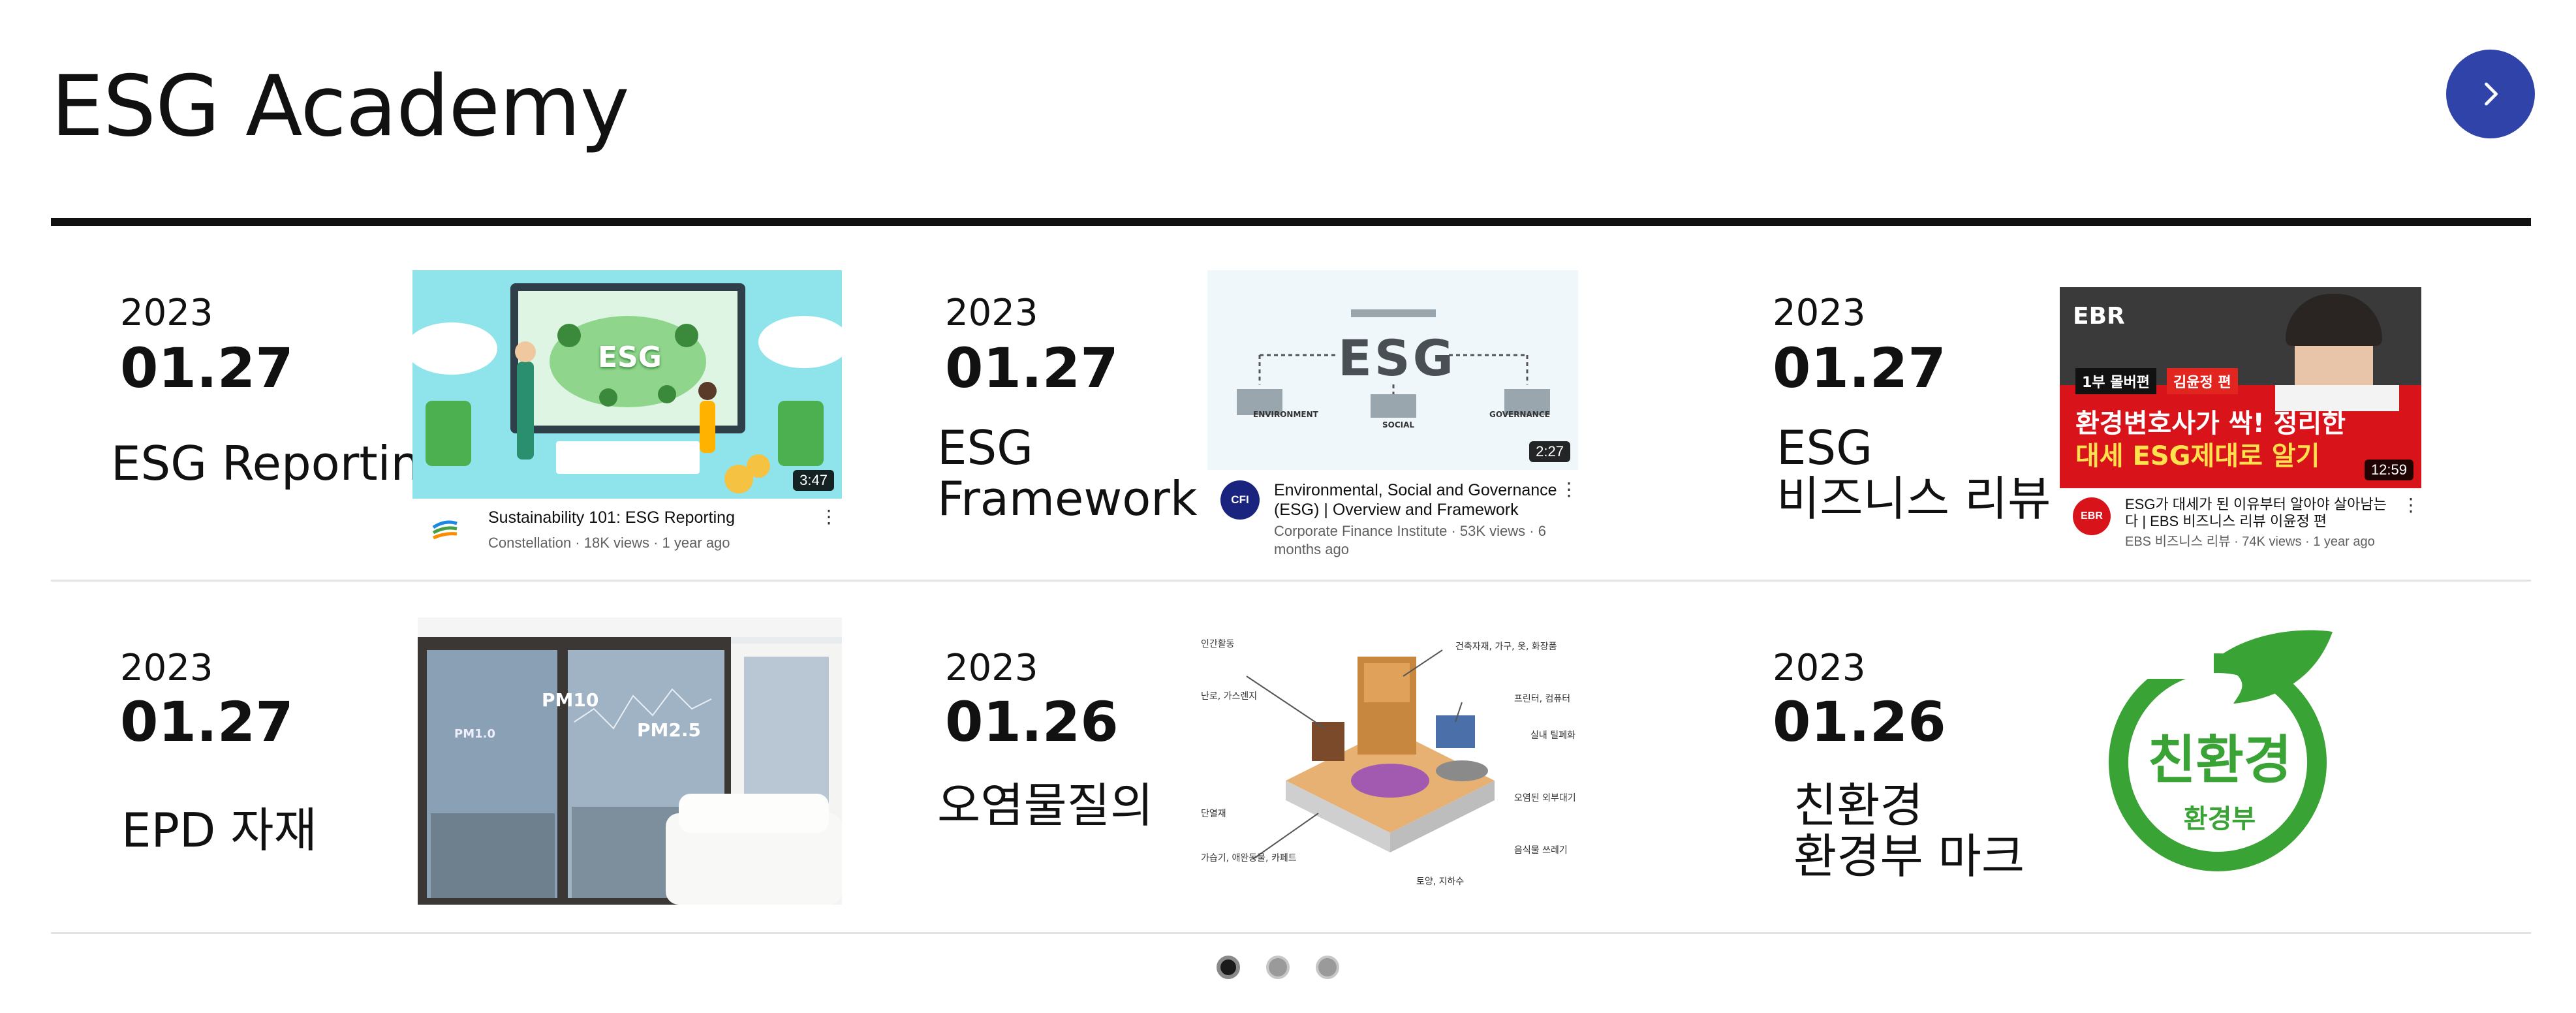  What do you see at coordinates (1218, 644) in the screenshot?
I see `annotation: 인간활동` at bounding box center [1218, 644].